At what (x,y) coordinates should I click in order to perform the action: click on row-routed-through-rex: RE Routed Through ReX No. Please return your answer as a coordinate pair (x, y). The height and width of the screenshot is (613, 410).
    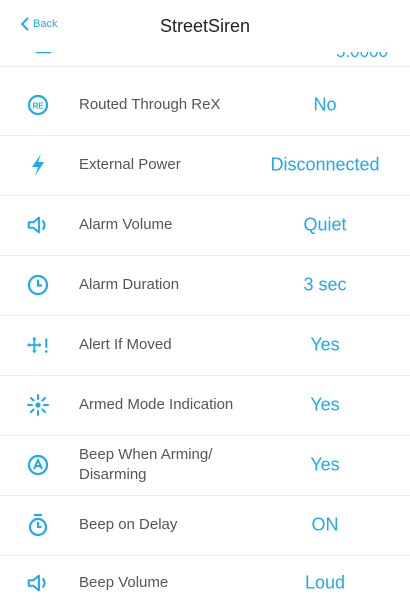
    Looking at the image, I should click on (205, 105).